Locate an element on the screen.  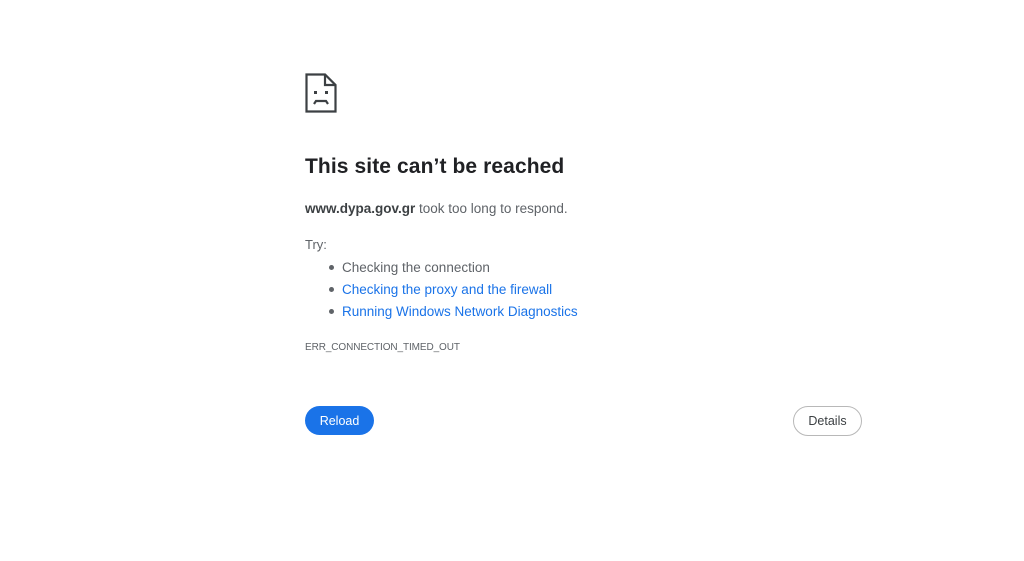
suggestion-item: Checking the connection is located at coordinates (441, 270).